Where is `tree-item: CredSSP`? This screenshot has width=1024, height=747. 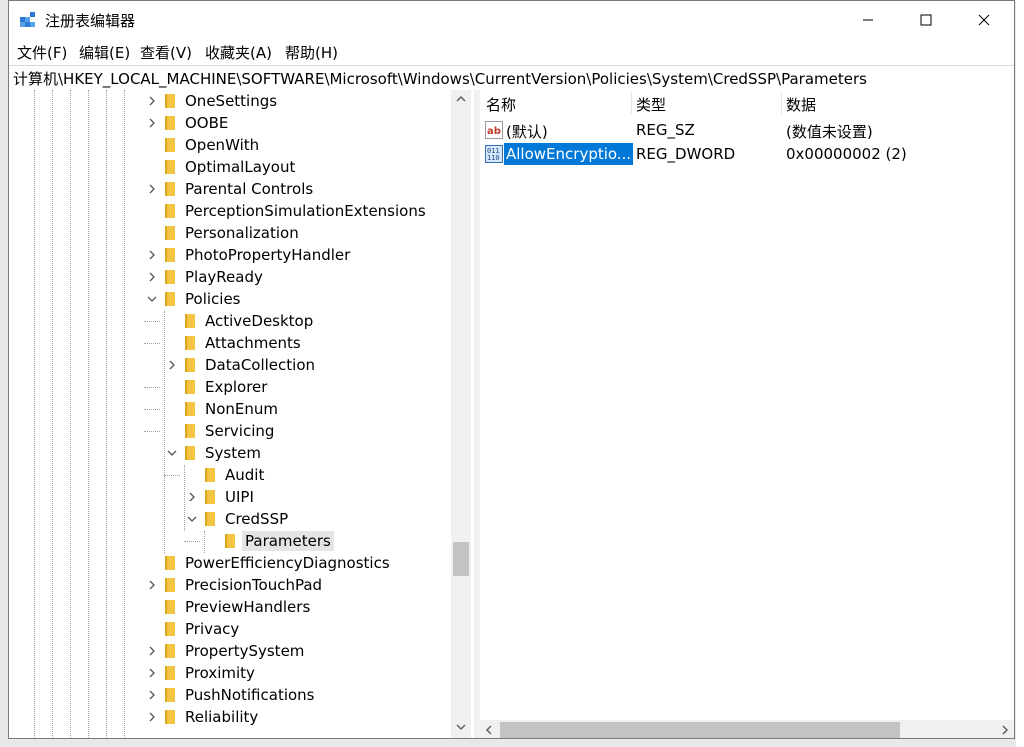 tree-item: CredSSP is located at coordinates (241, 519).